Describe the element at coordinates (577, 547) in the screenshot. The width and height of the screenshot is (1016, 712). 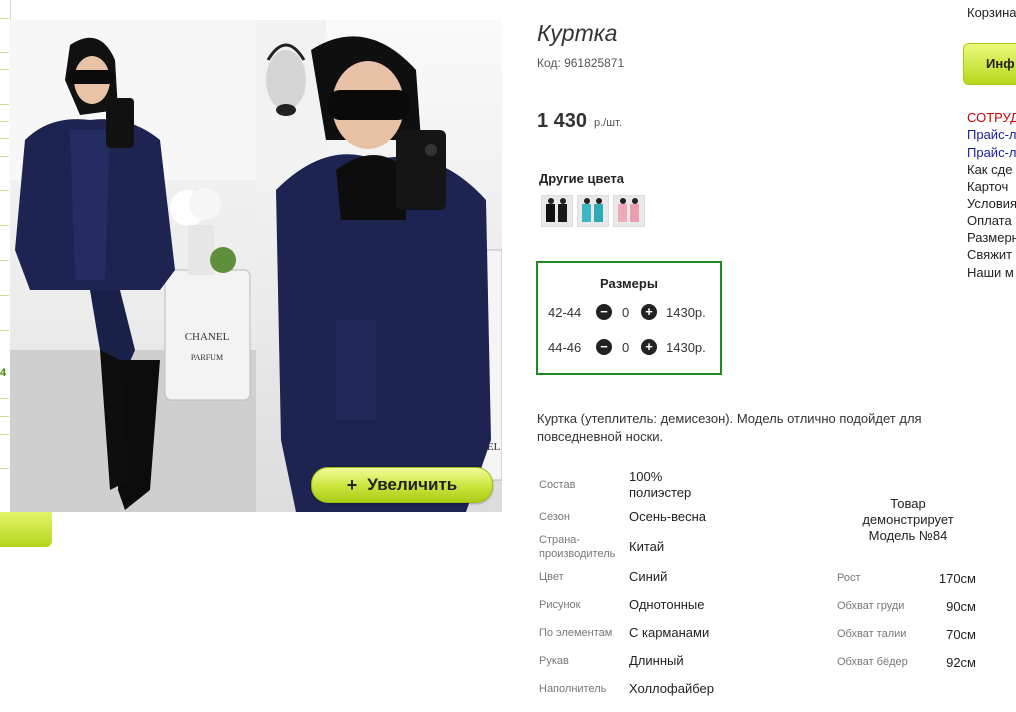
I see `property-label: Страна-производитель` at that location.